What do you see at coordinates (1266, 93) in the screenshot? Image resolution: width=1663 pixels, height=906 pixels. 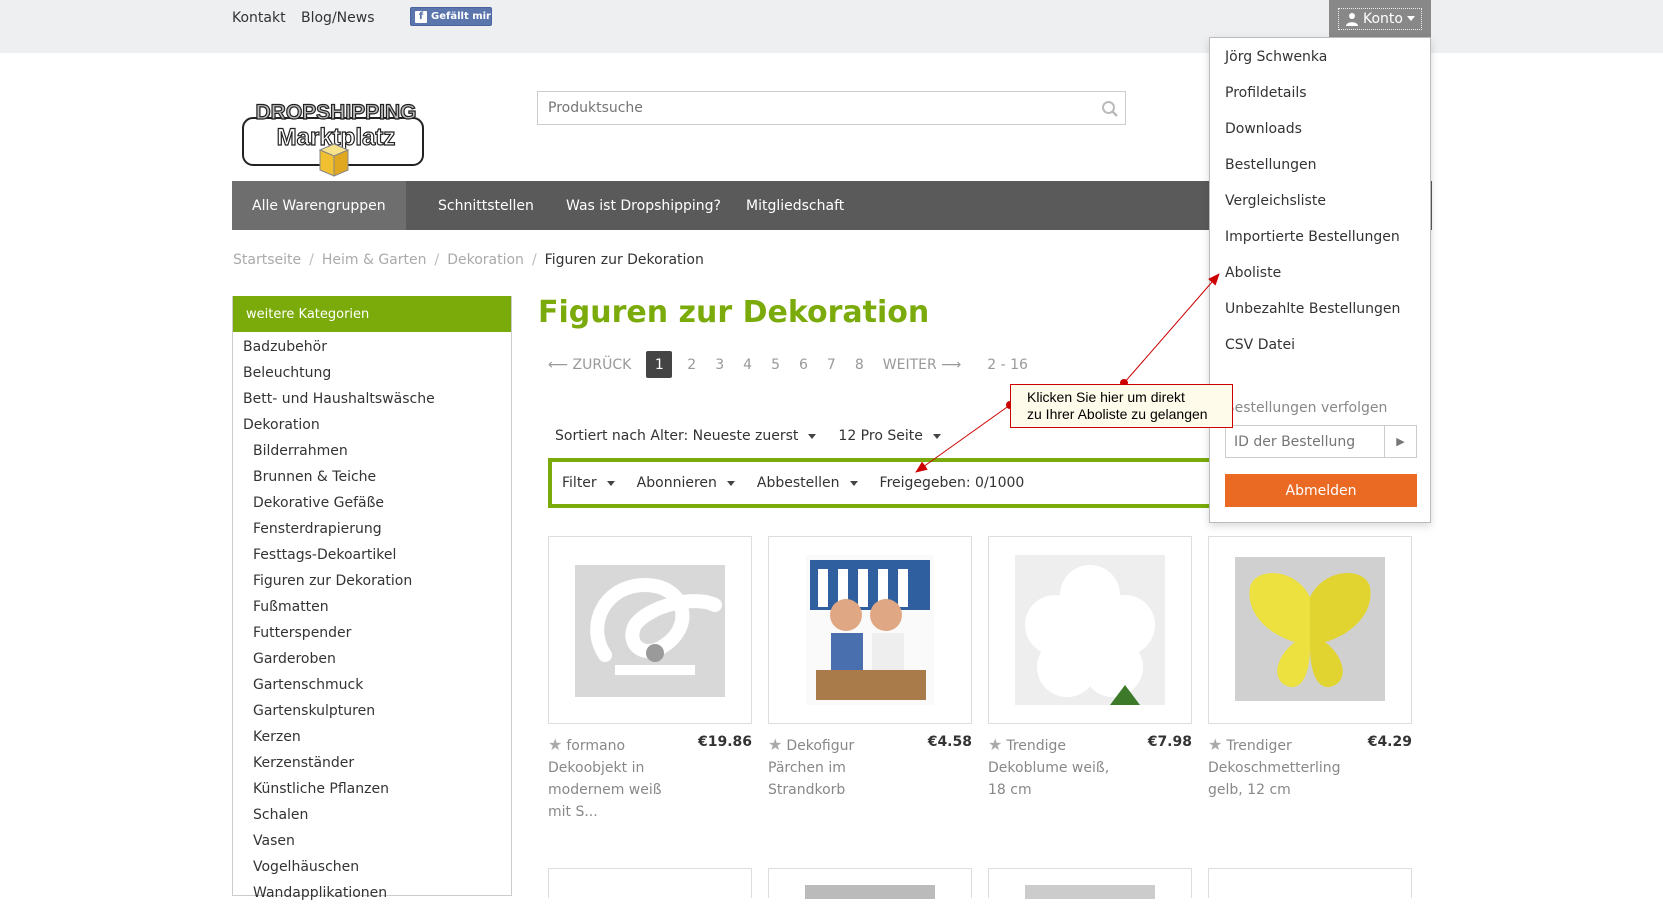 I see `menu-item-profile-details: Profildetails` at bounding box center [1266, 93].